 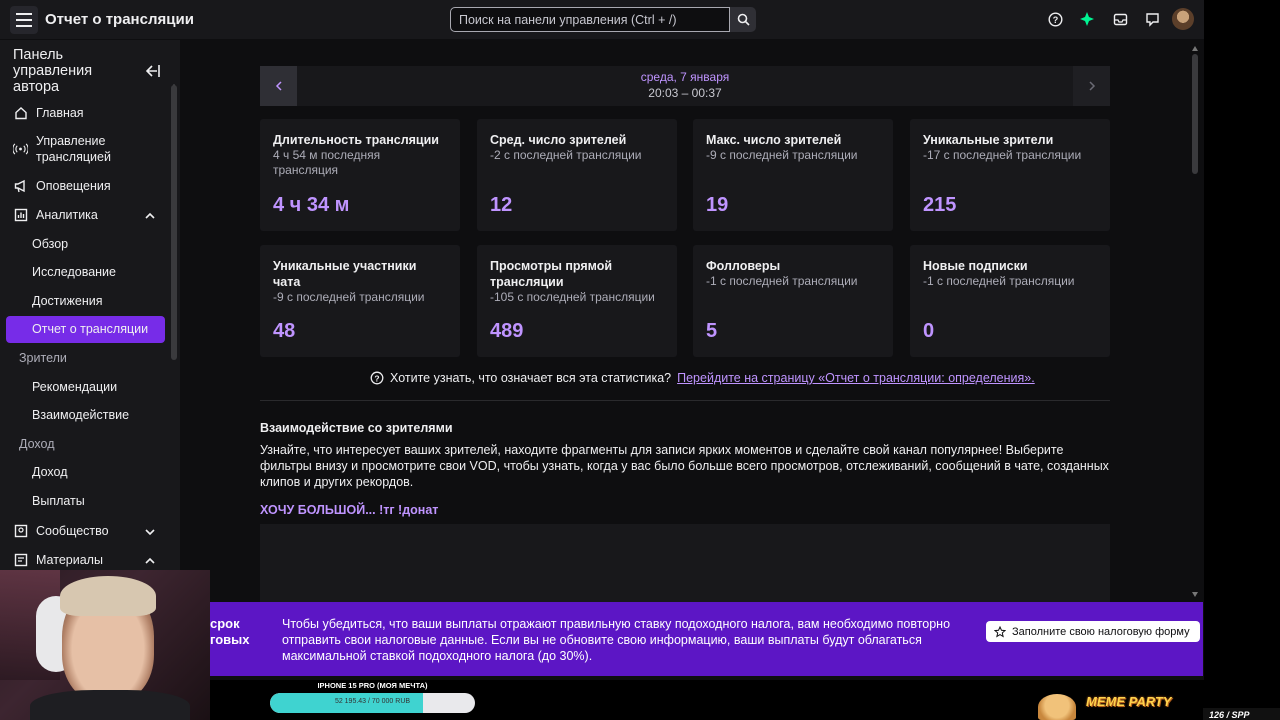 I want to click on donation-goal-title: IPHONE 15 PRO (МОЯ МЕЧТА), so click(x=372, y=685).